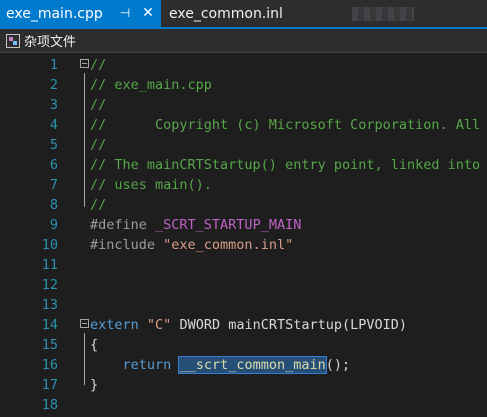 This screenshot has width=487, height=417. I want to click on code-line: 11, so click(243, 265).